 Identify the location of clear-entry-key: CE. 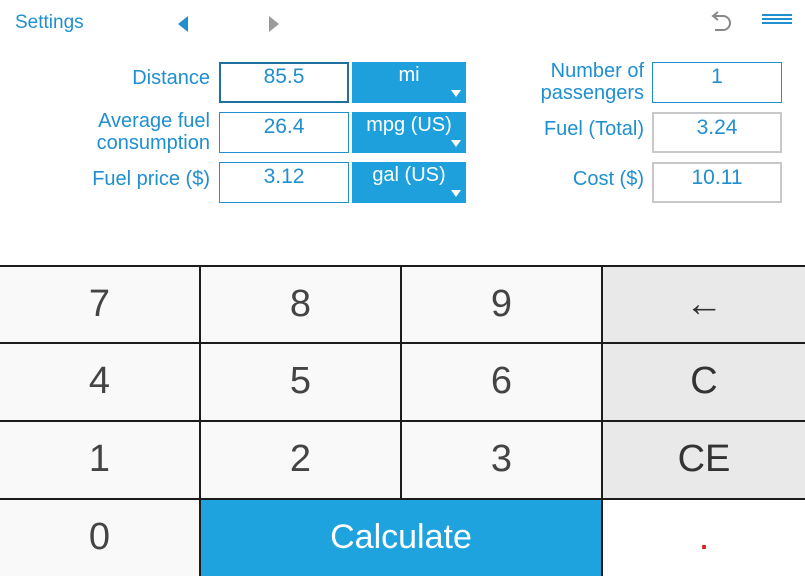
(704, 460).